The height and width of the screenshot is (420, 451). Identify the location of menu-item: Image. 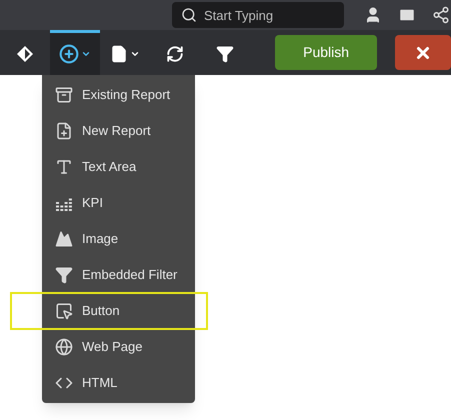
(118, 239).